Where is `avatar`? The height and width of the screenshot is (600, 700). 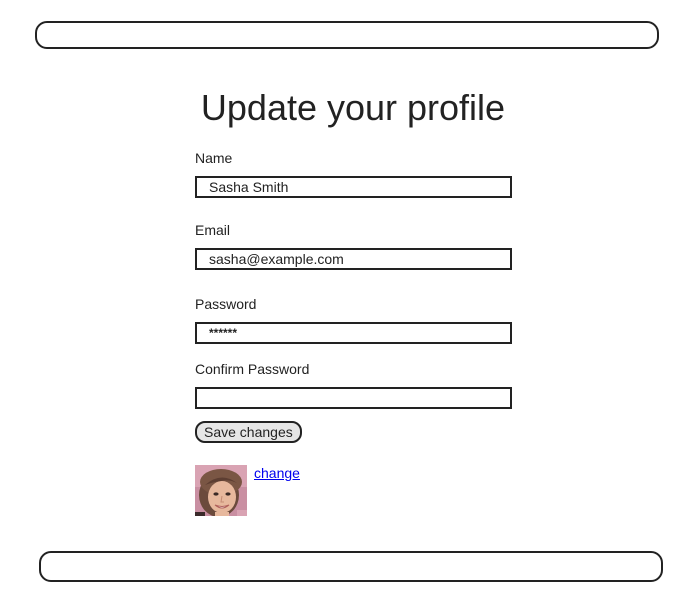 avatar is located at coordinates (221, 490).